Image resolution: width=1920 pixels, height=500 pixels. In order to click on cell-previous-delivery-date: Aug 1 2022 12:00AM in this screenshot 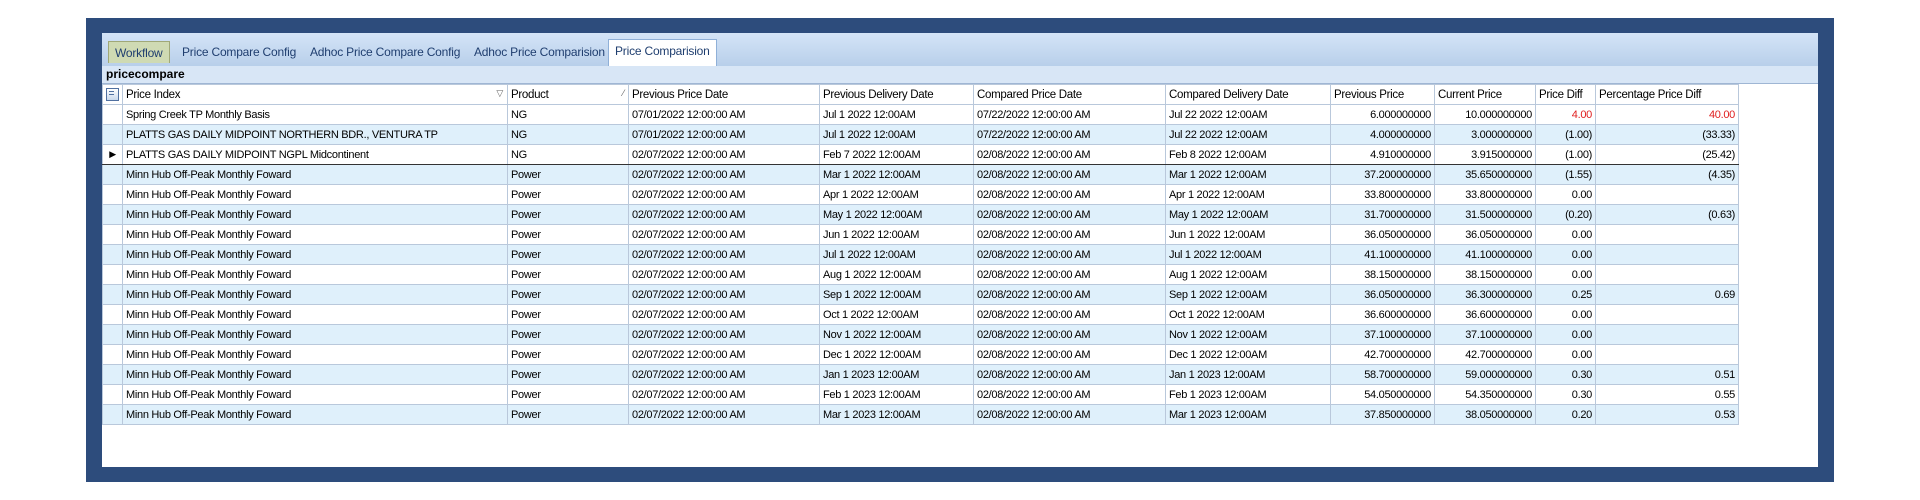, I will do `click(896, 274)`.